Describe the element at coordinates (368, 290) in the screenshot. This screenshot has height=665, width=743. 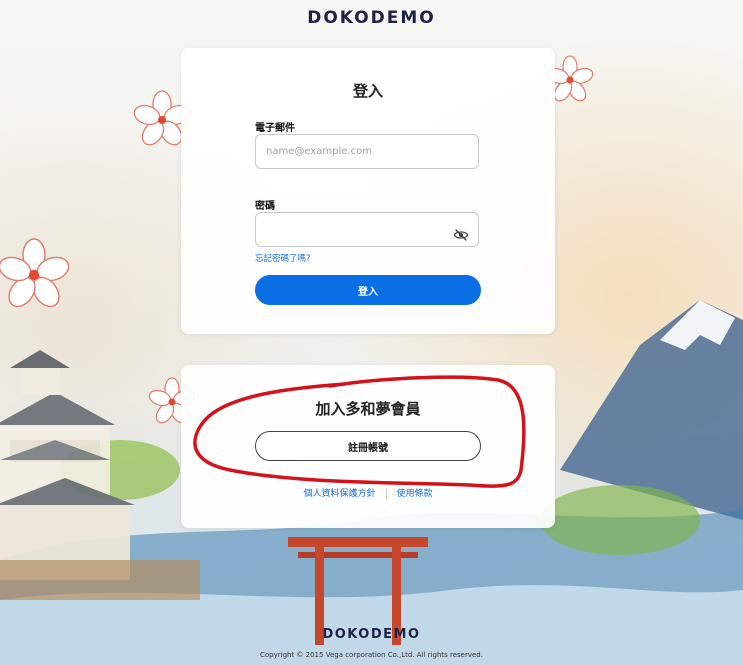
I see `login-button: 登入` at that location.